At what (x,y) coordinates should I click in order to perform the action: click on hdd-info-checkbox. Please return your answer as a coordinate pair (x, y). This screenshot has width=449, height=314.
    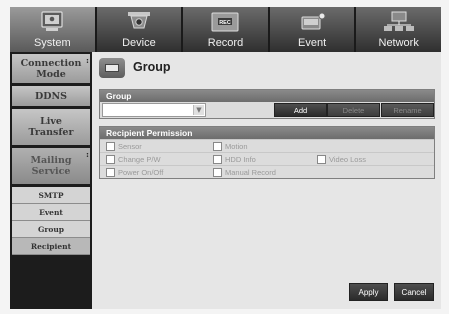
    Looking at the image, I should click on (217, 159).